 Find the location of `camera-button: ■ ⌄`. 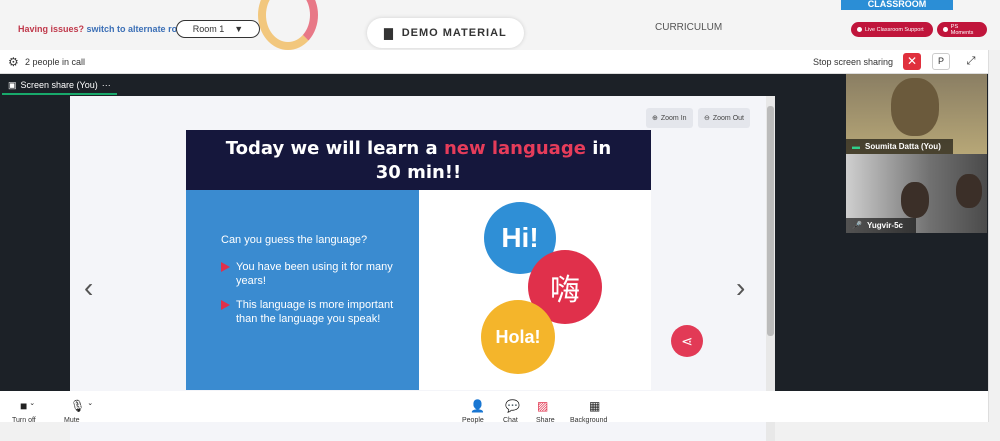

camera-button: ■ ⌄ is located at coordinates (27, 406).